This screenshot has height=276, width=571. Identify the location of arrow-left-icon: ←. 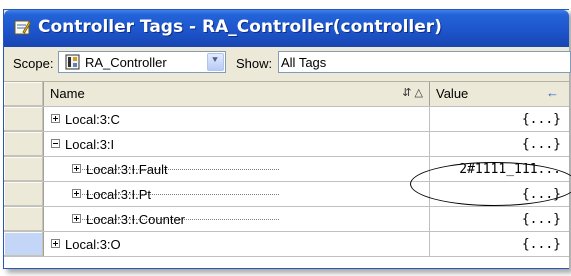
(552, 92).